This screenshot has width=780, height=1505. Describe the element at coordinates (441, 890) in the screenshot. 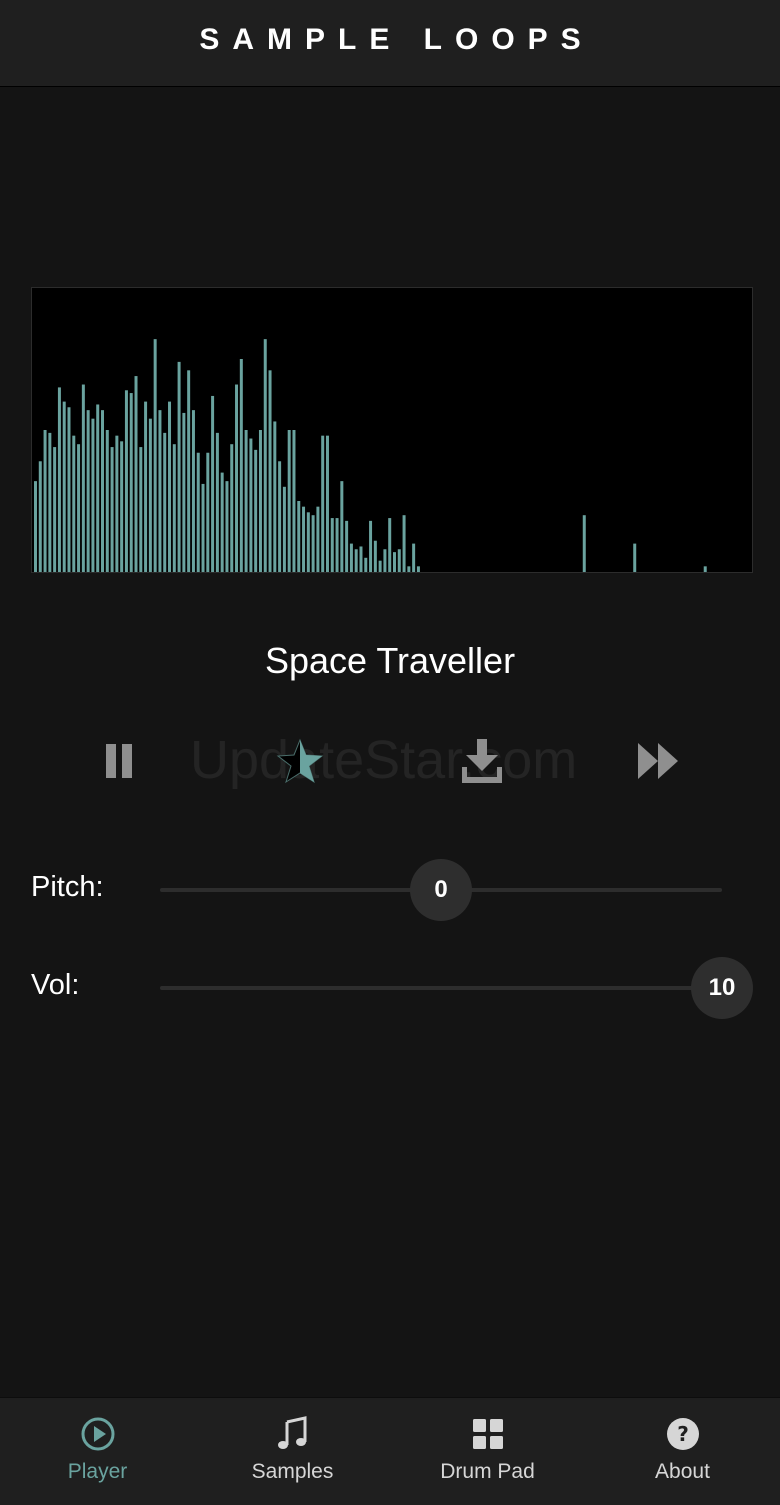

I see `pitch-slider-thumb: 0` at that location.